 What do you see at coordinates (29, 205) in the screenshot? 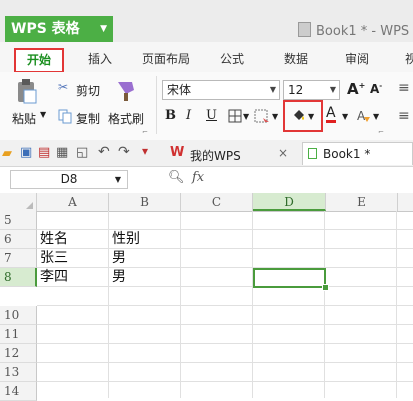
I see `corner-triangle-icon` at bounding box center [29, 205].